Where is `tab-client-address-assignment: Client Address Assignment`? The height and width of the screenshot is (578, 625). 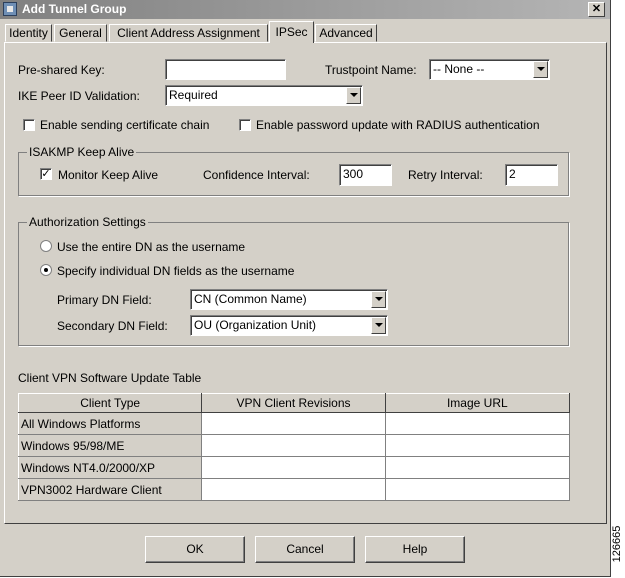
tab-client-address-assignment: Client Address Assignment is located at coordinates (188, 33).